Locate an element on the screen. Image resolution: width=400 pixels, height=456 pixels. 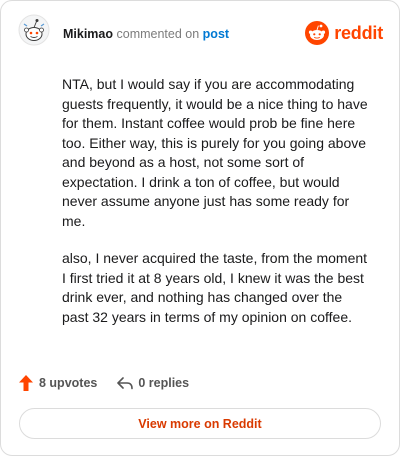
view-more-on-reddit-button: View more on Reddit is located at coordinates (200, 423).